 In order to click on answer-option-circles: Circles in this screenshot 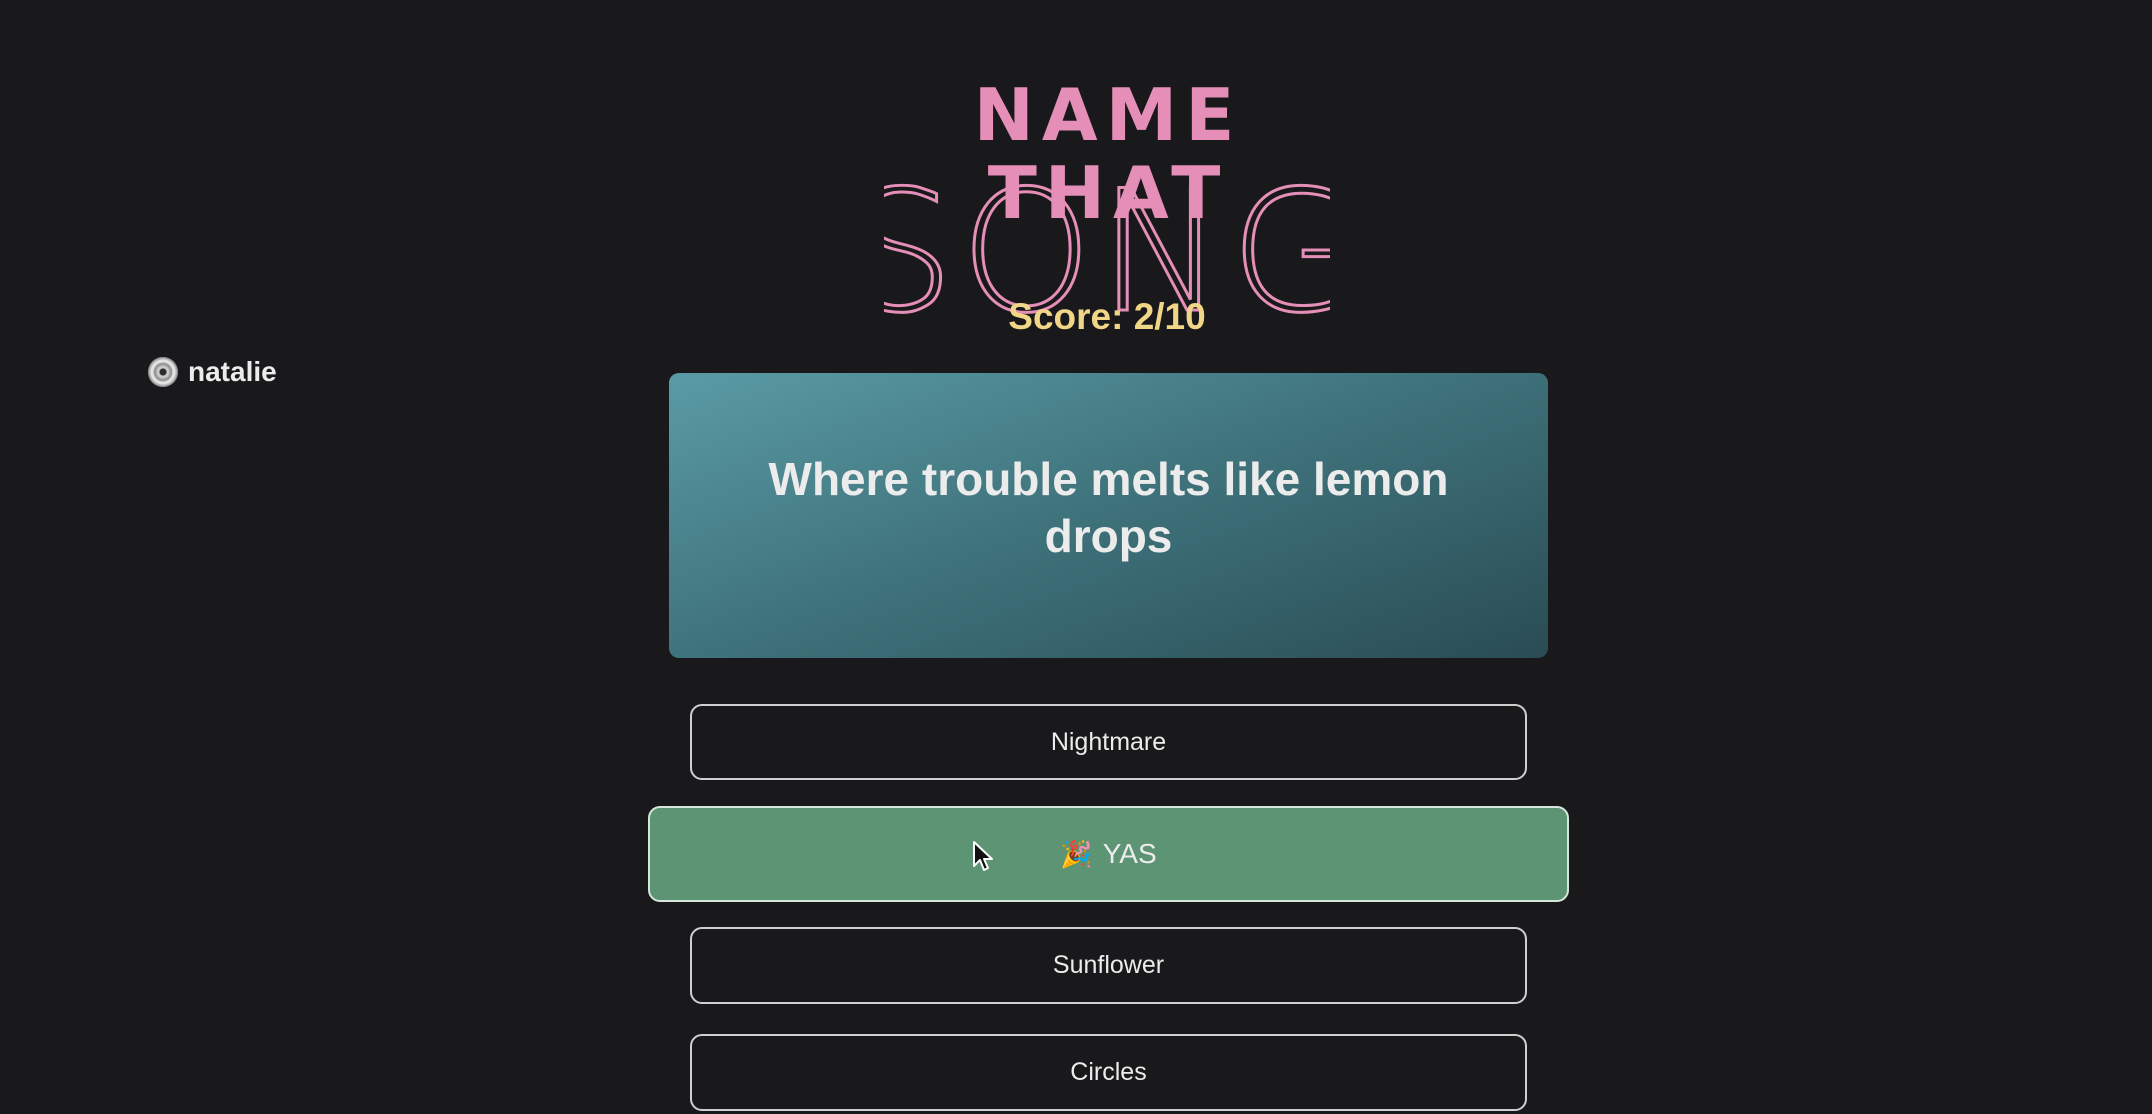, I will do `click(1108, 1072)`.